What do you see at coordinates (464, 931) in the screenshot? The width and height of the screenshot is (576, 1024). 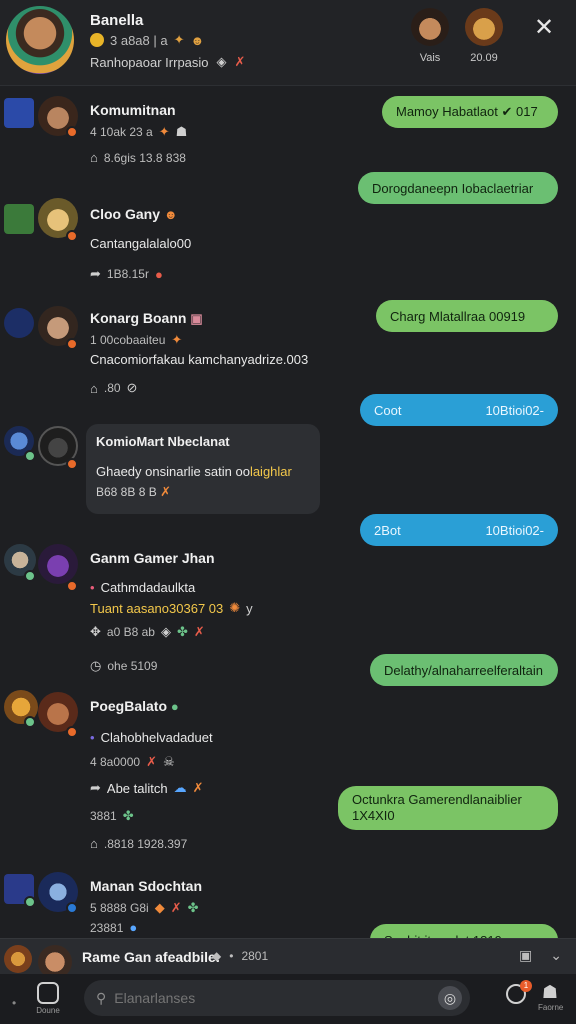 I see `chat-bubble: Saohit it sualat 1819` at bounding box center [464, 931].